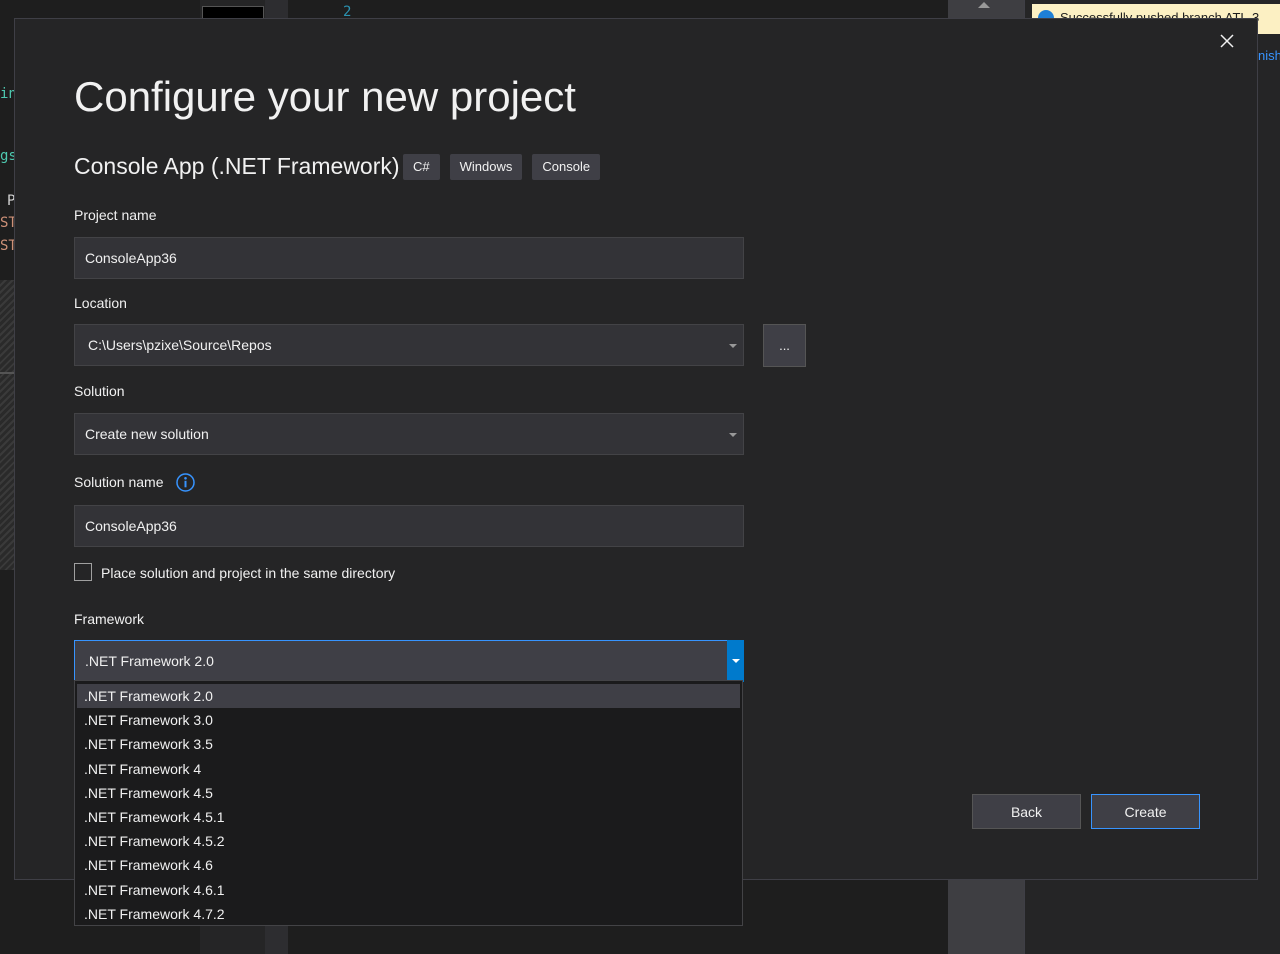 This screenshot has width=1280, height=954. Describe the element at coordinates (486, 167) in the screenshot. I see `tag-platform: Windows` at that location.